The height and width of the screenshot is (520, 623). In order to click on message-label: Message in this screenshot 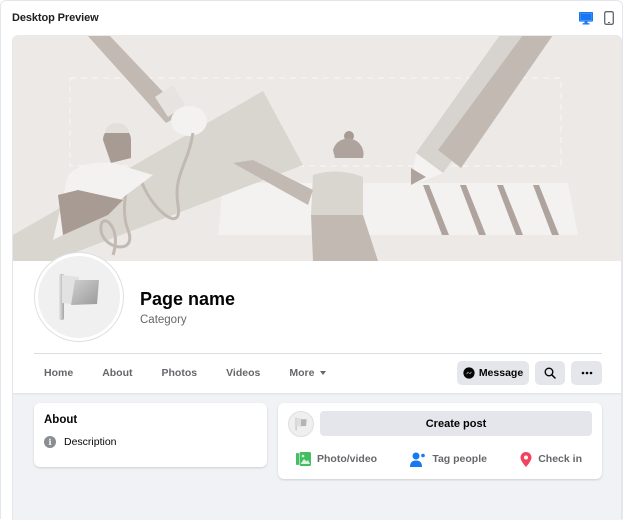, I will do `click(501, 373)`.